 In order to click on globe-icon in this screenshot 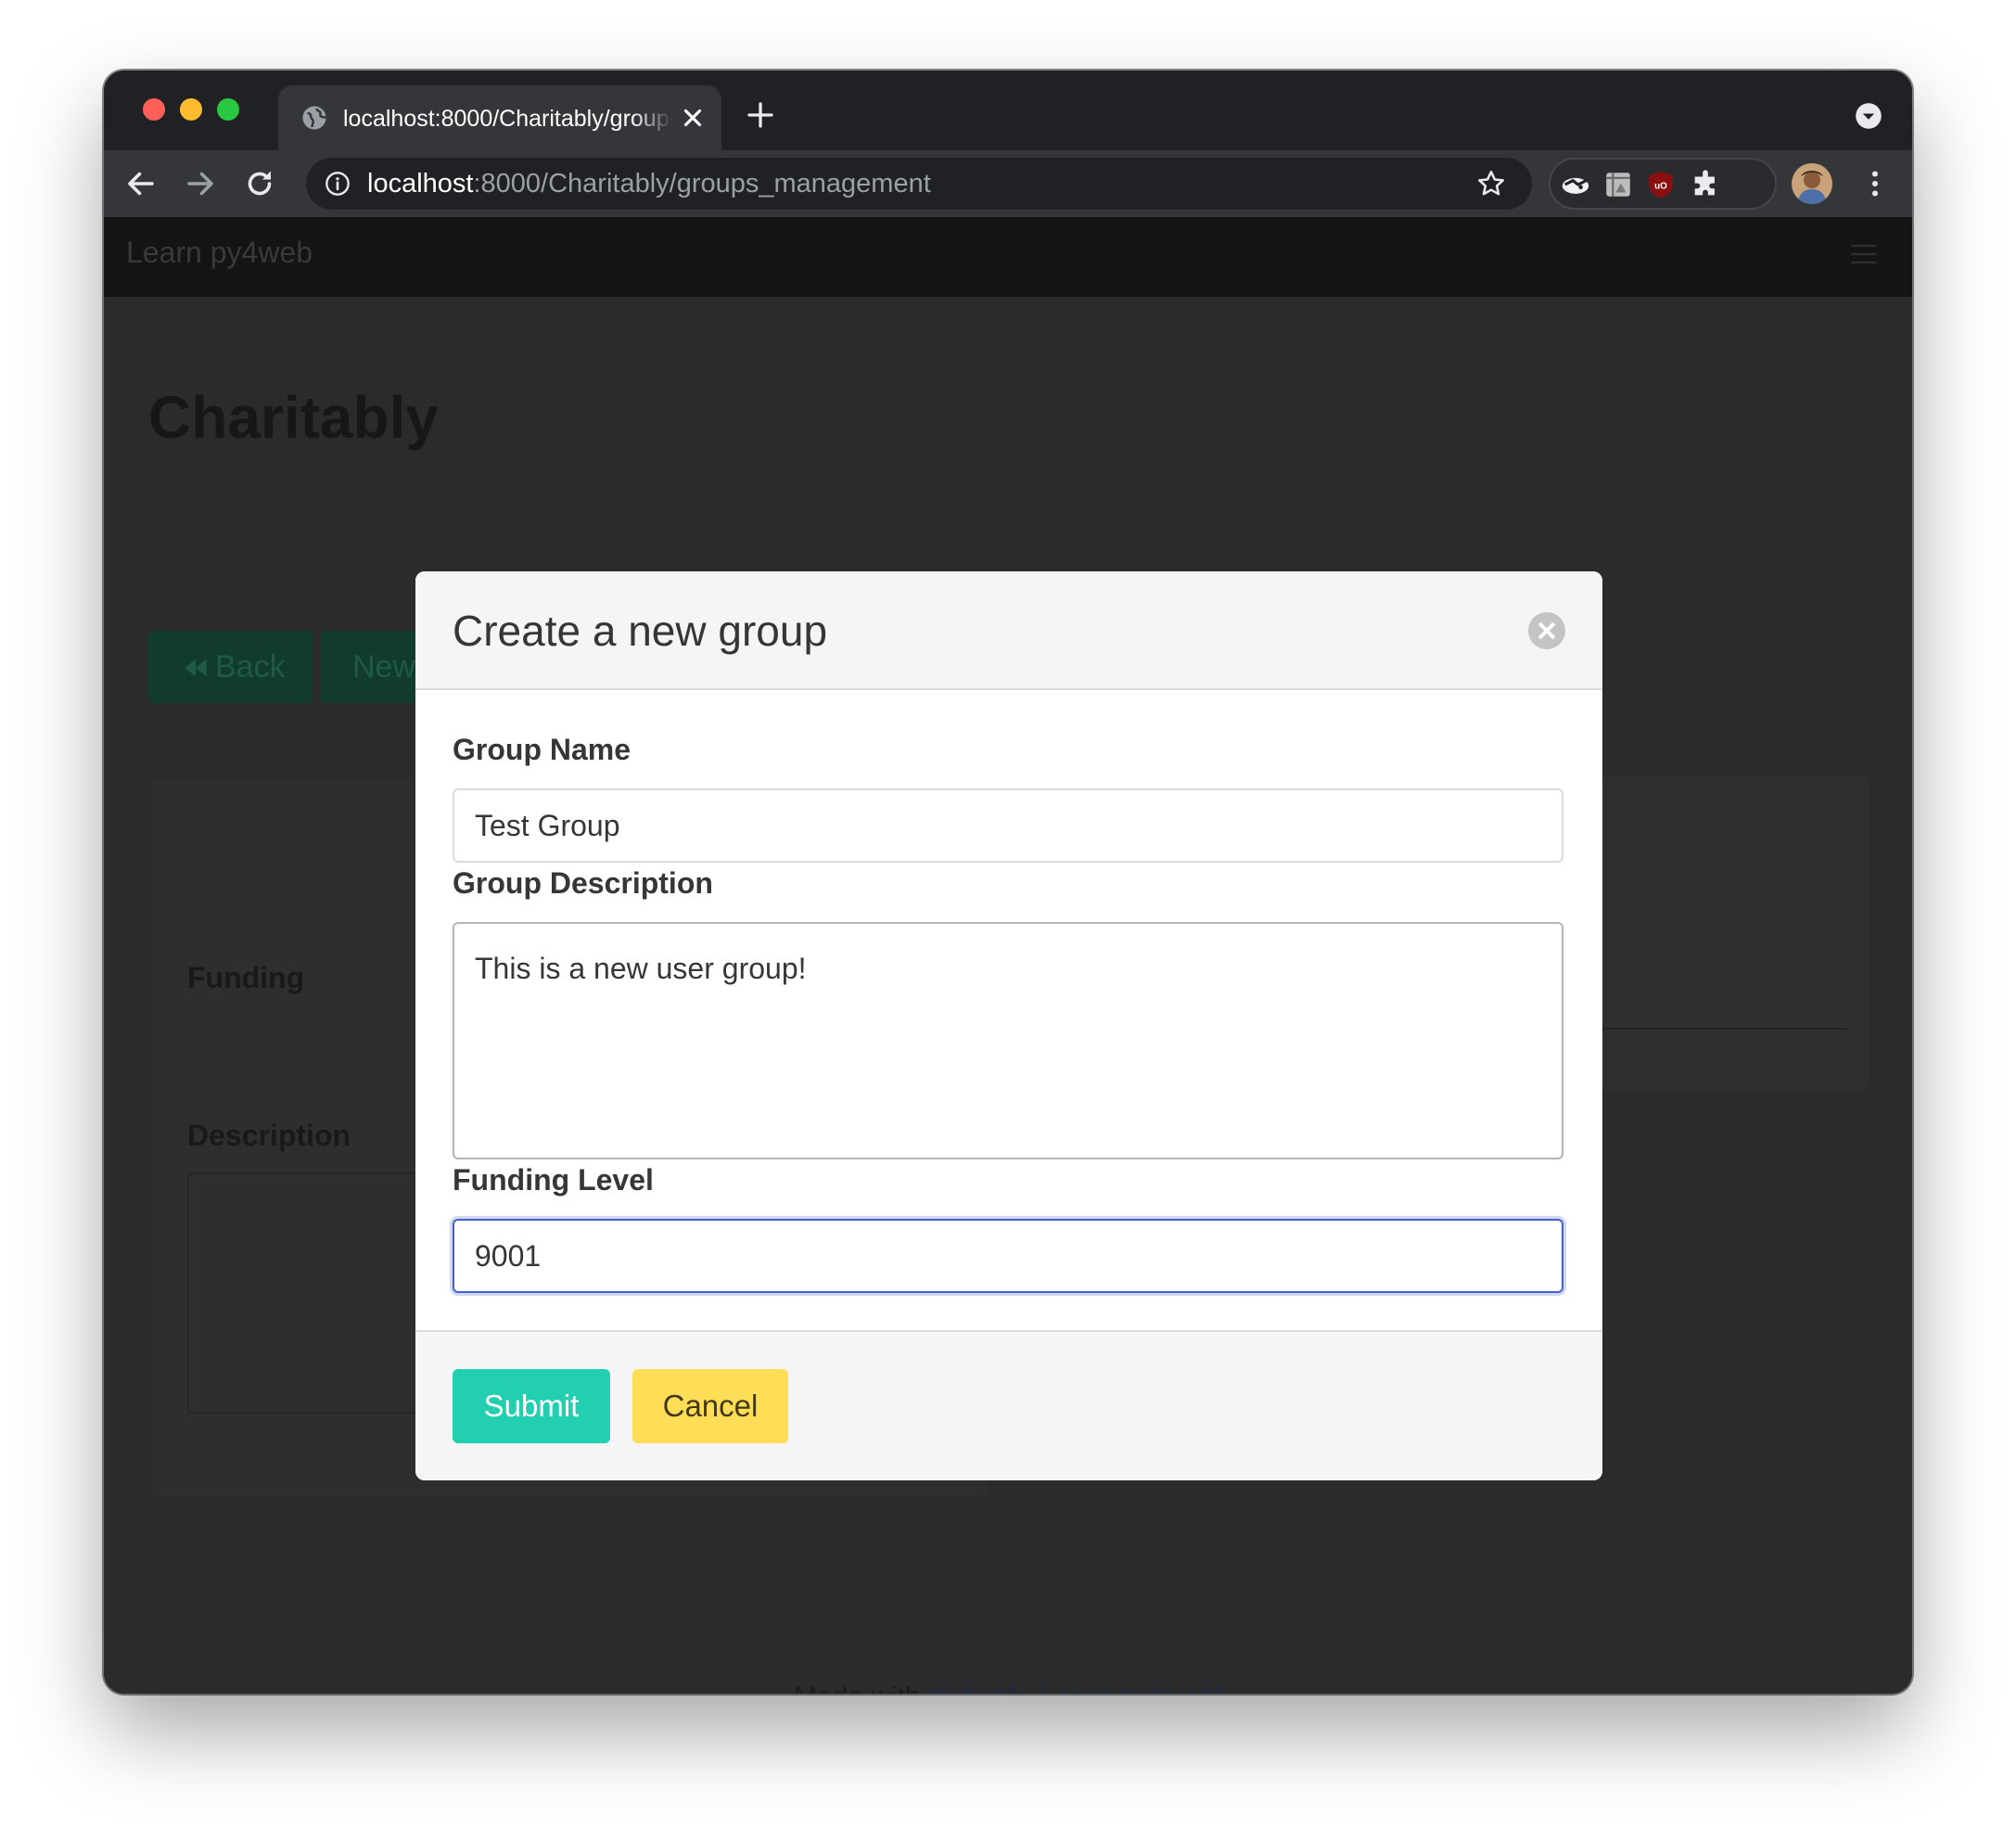, I will do `click(314, 118)`.